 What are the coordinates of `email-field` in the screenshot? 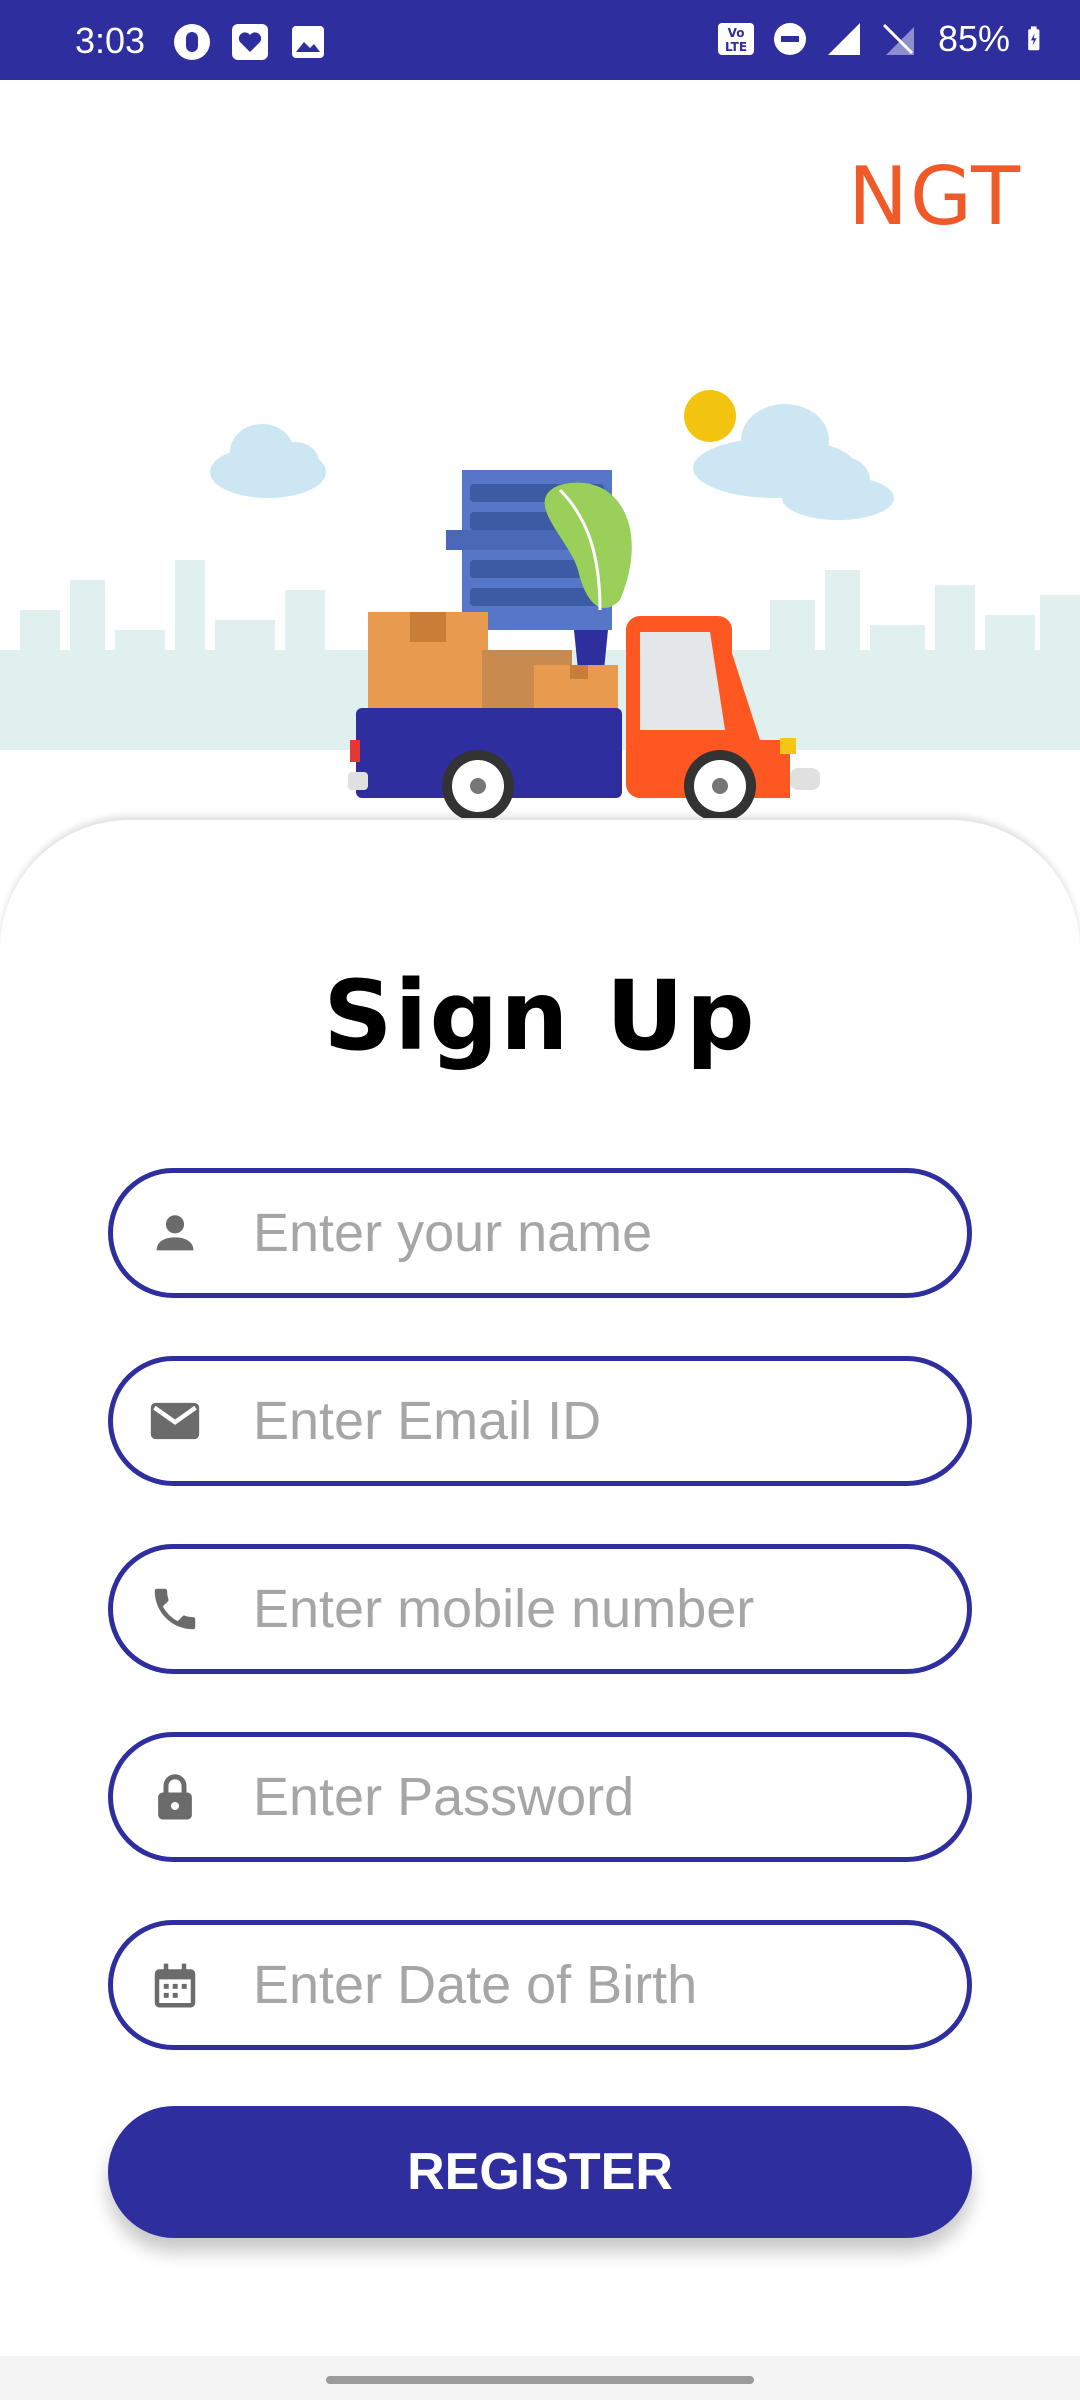 It's located at (540, 1421).